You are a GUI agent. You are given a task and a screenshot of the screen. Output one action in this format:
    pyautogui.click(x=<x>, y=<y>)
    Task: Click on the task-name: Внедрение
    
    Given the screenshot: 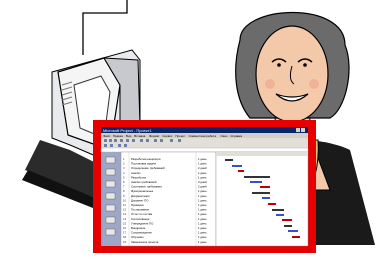 What is the action you would take?
    pyautogui.click(x=138, y=228)
    